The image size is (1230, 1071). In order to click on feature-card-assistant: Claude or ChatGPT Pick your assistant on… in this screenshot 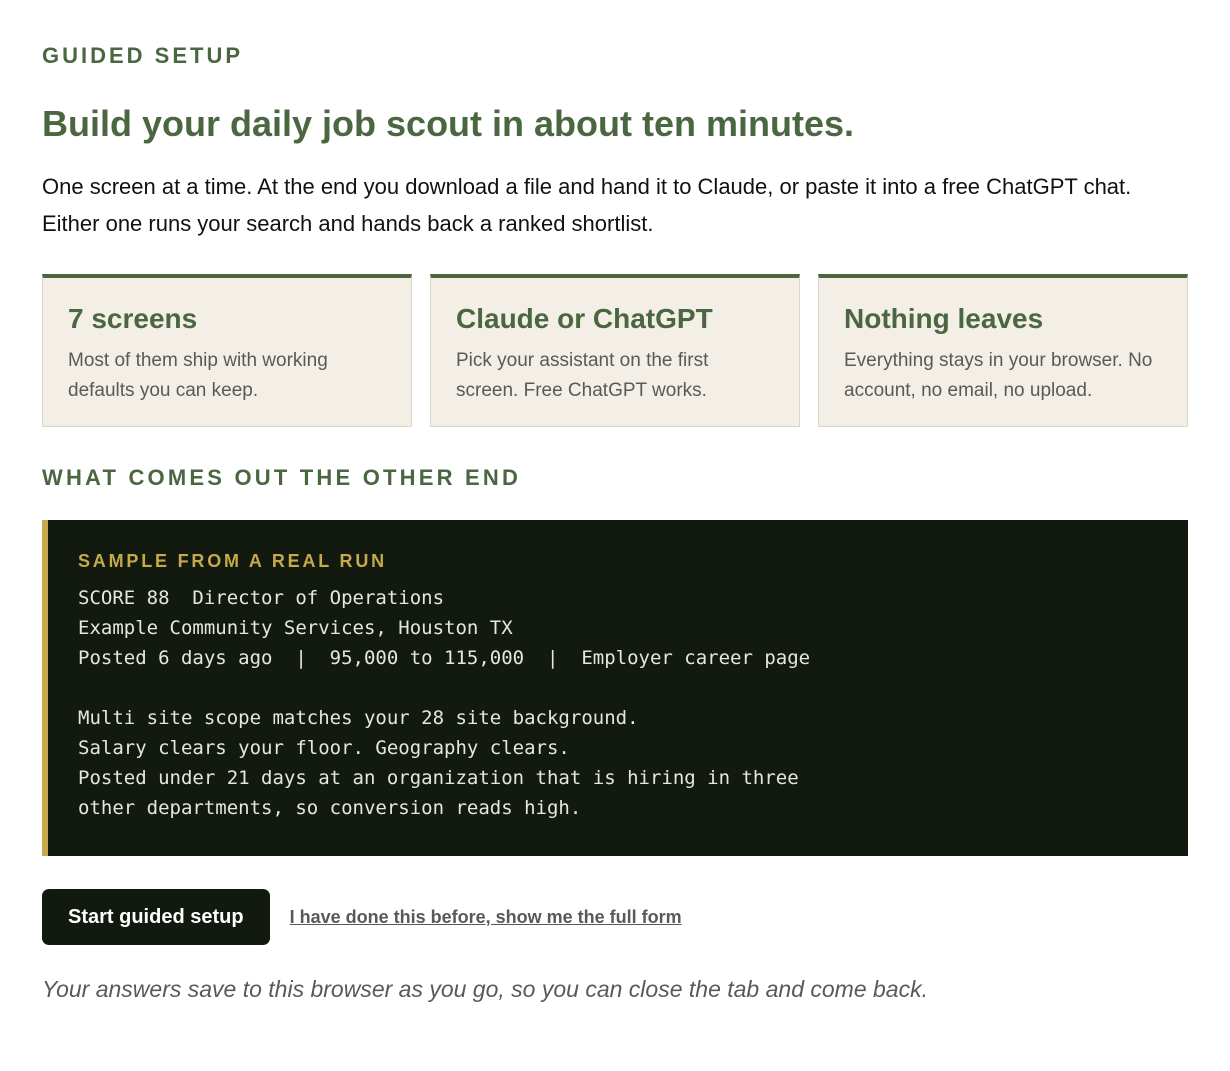, I will do `click(615, 350)`.